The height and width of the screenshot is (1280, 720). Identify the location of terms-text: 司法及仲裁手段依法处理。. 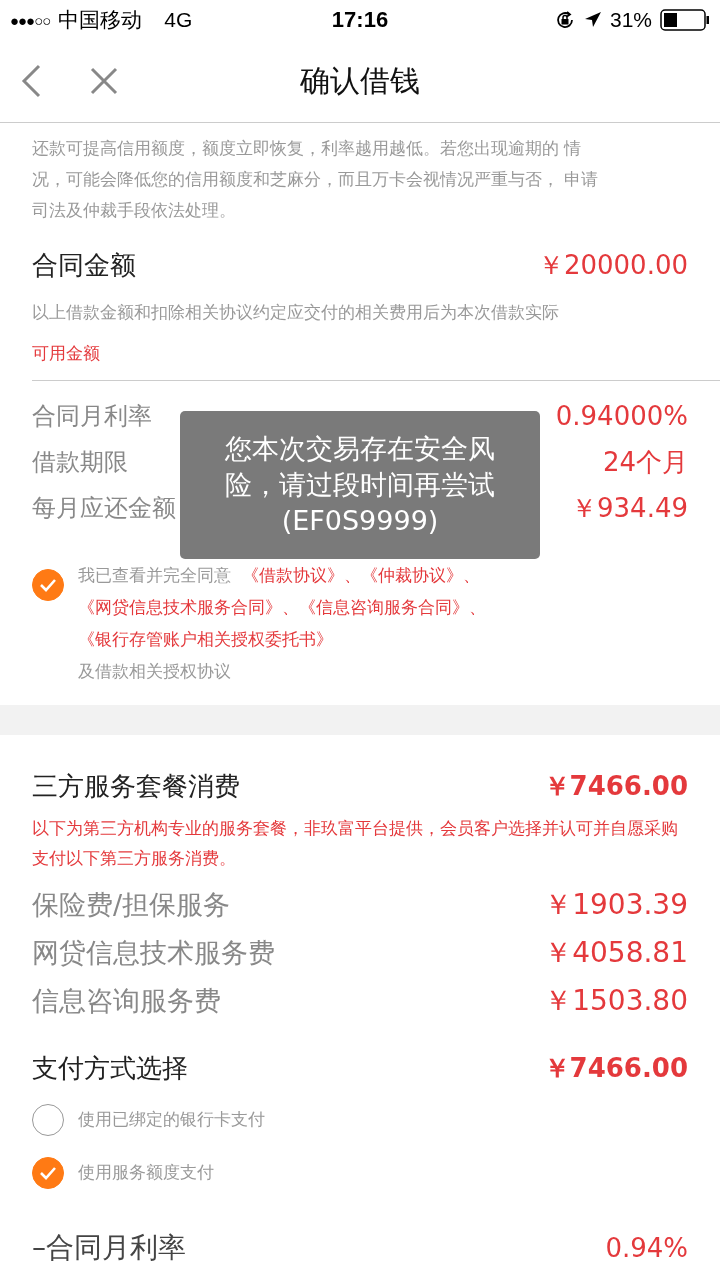
(134, 210).